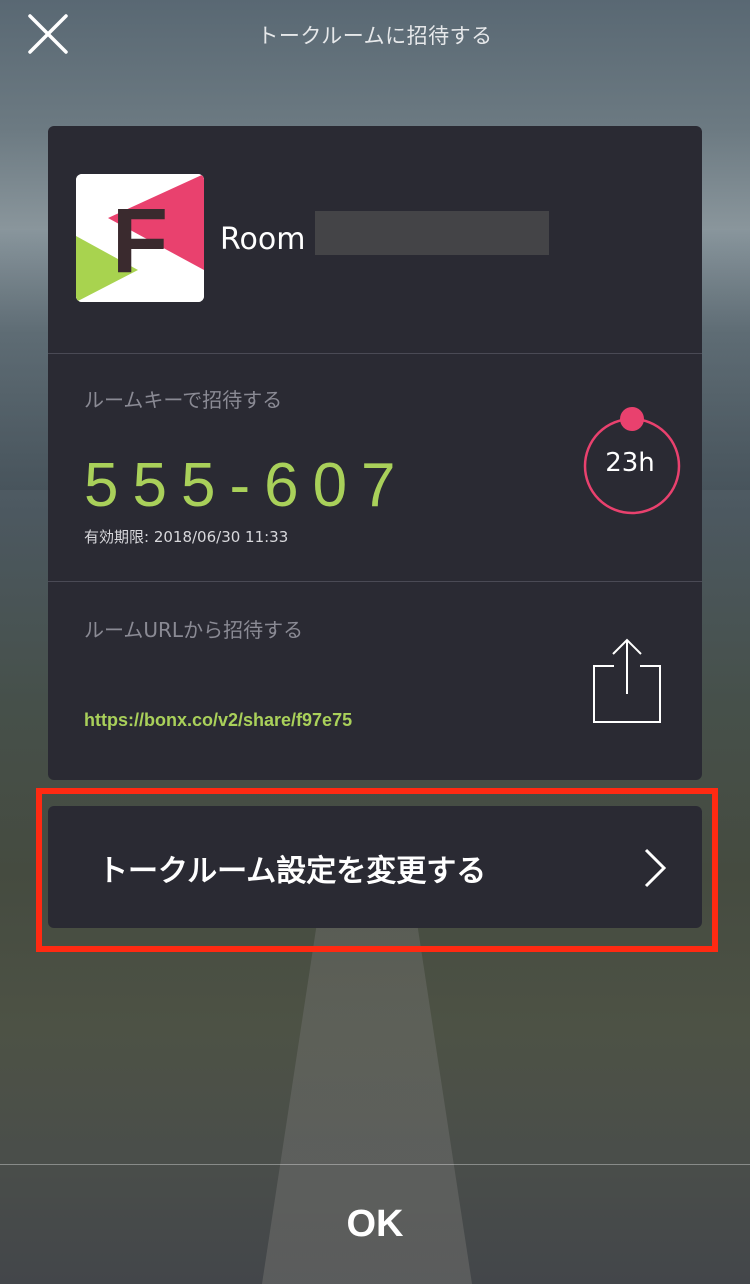 The width and height of the screenshot is (750, 1284). I want to click on room-logo-icon: F, so click(140, 238).